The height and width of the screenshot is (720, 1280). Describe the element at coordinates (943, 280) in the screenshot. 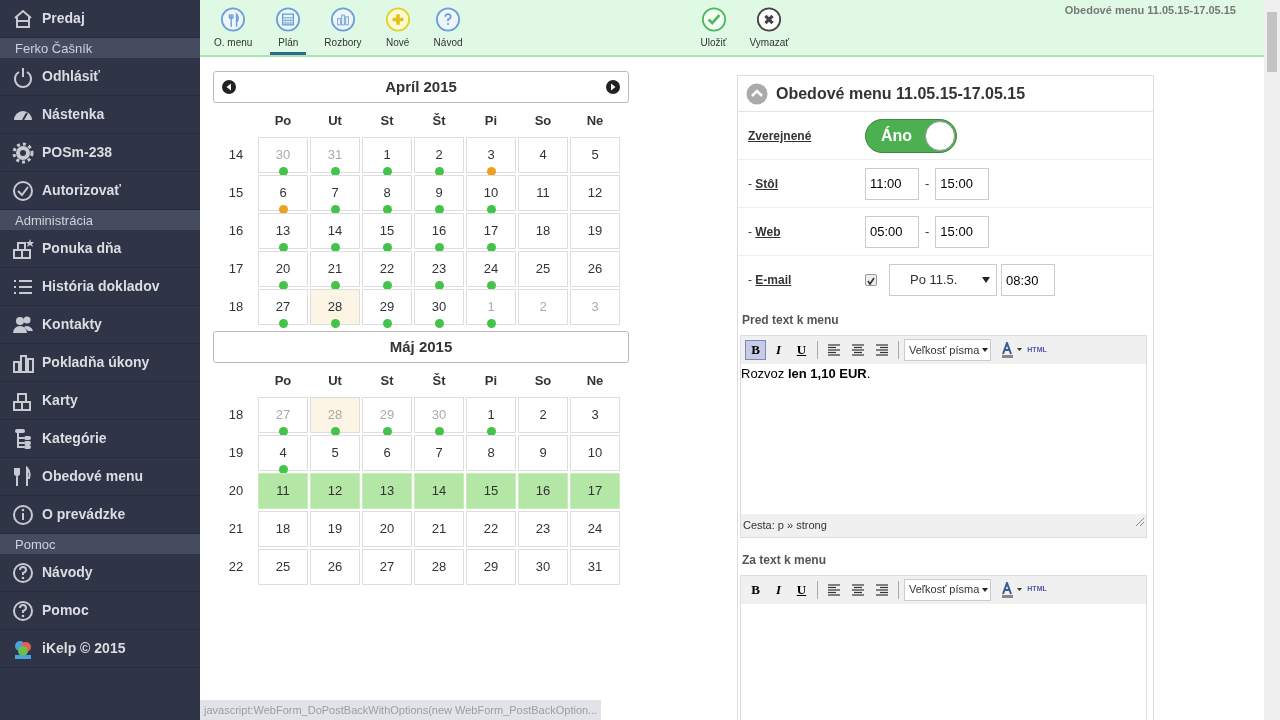

I see `day-select: Po 11.5.` at that location.